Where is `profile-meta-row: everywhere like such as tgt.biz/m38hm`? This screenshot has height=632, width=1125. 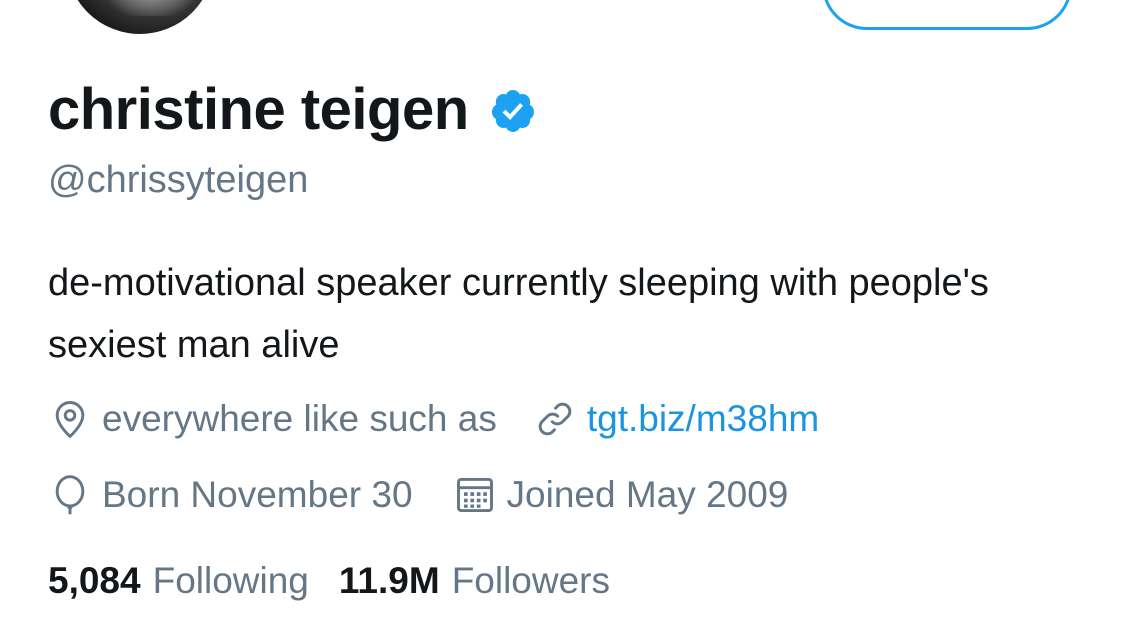 profile-meta-row: everywhere like such as tgt.biz/m38hm is located at coordinates (433, 419).